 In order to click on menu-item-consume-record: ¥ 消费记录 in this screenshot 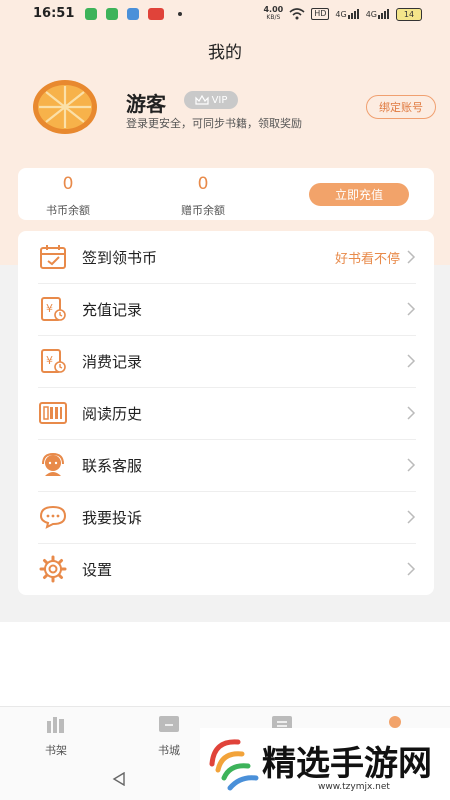, I will do `click(227, 361)`.